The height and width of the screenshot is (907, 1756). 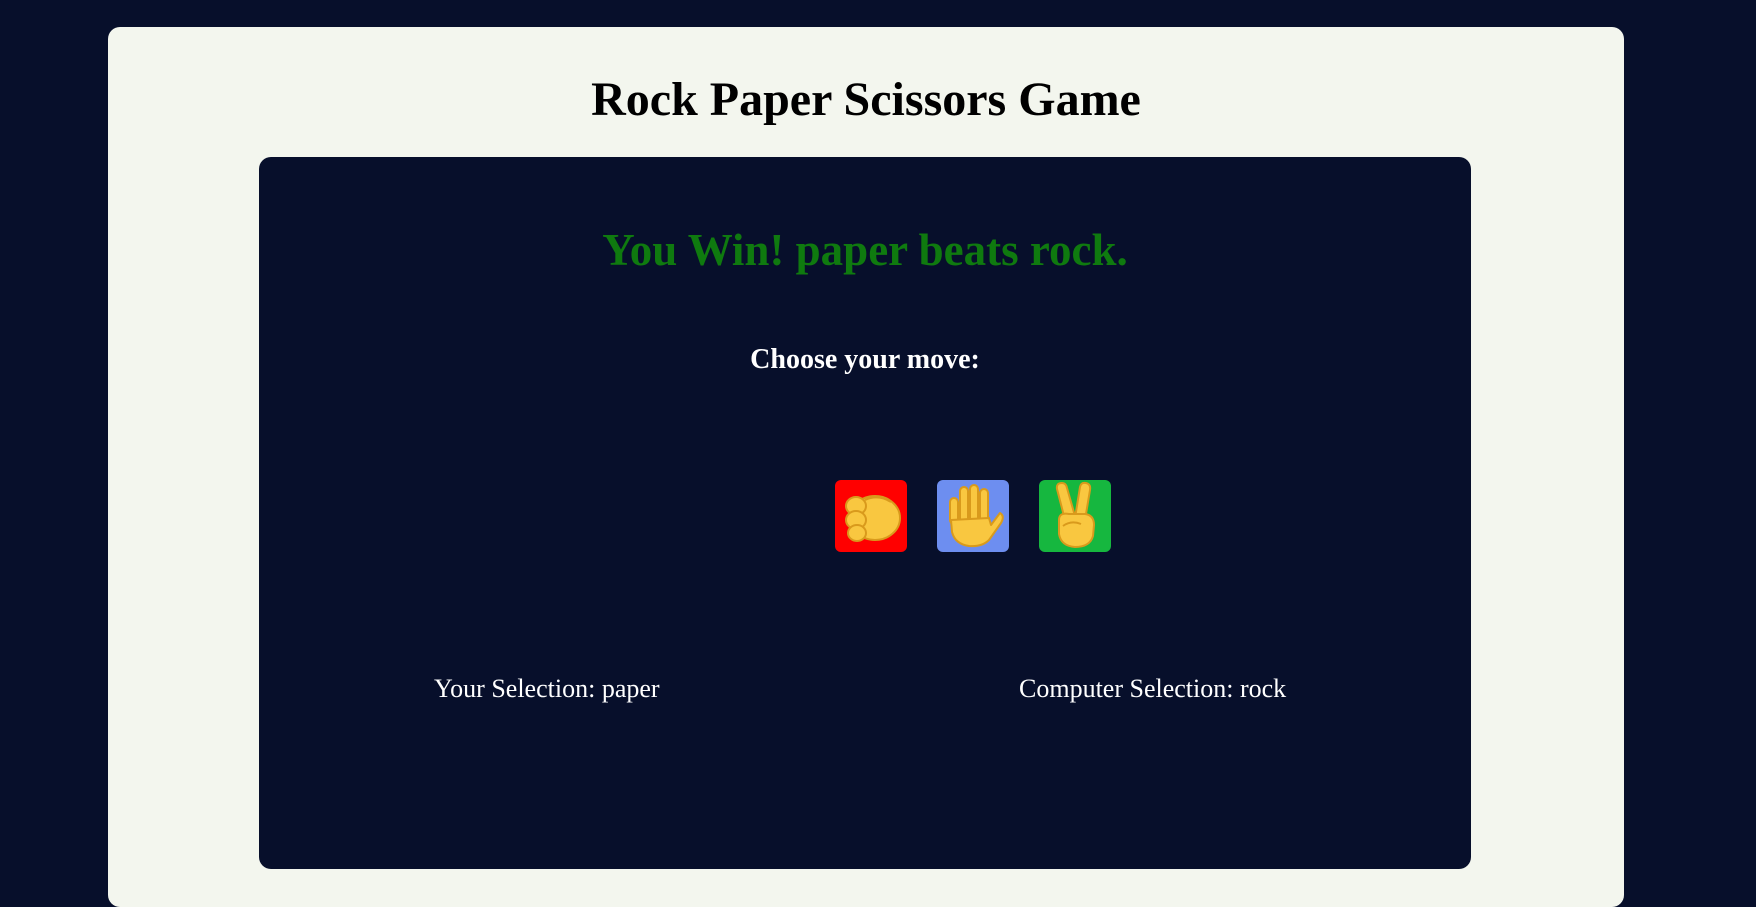 What do you see at coordinates (976, 516) in the screenshot?
I see `raised-hand-icon` at bounding box center [976, 516].